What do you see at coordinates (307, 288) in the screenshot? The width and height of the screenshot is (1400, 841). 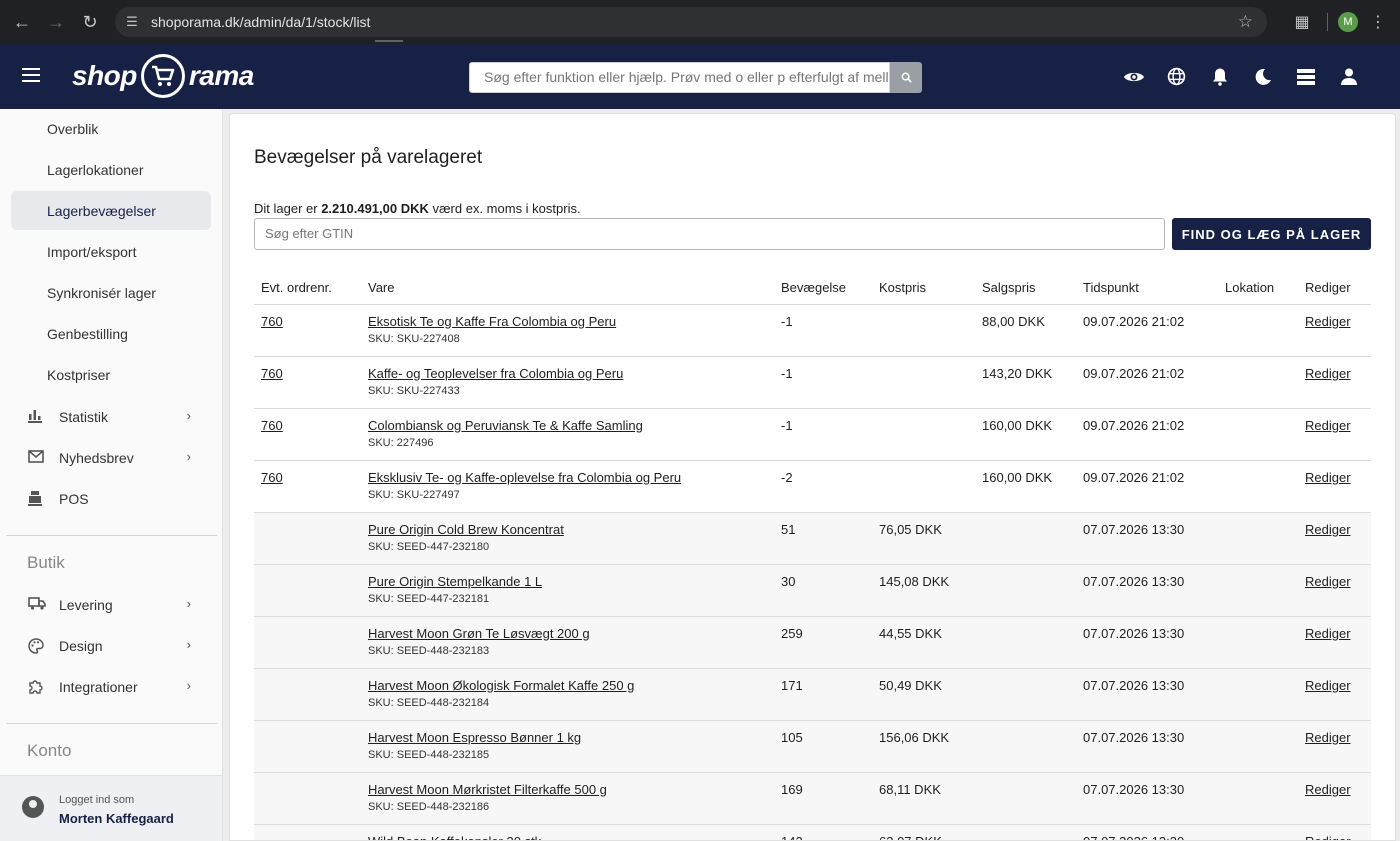 I see `column-header: Evt. ordrenr.` at bounding box center [307, 288].